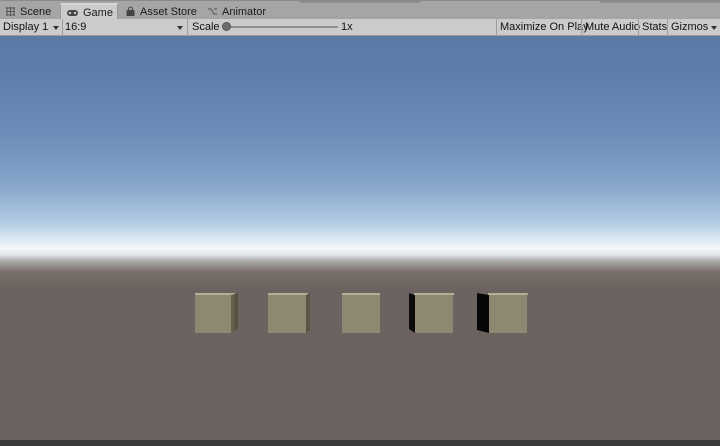 The height and width of the screenshot is (446, 720). I want to click on stats-toggle: Stats, so click(654, 27).